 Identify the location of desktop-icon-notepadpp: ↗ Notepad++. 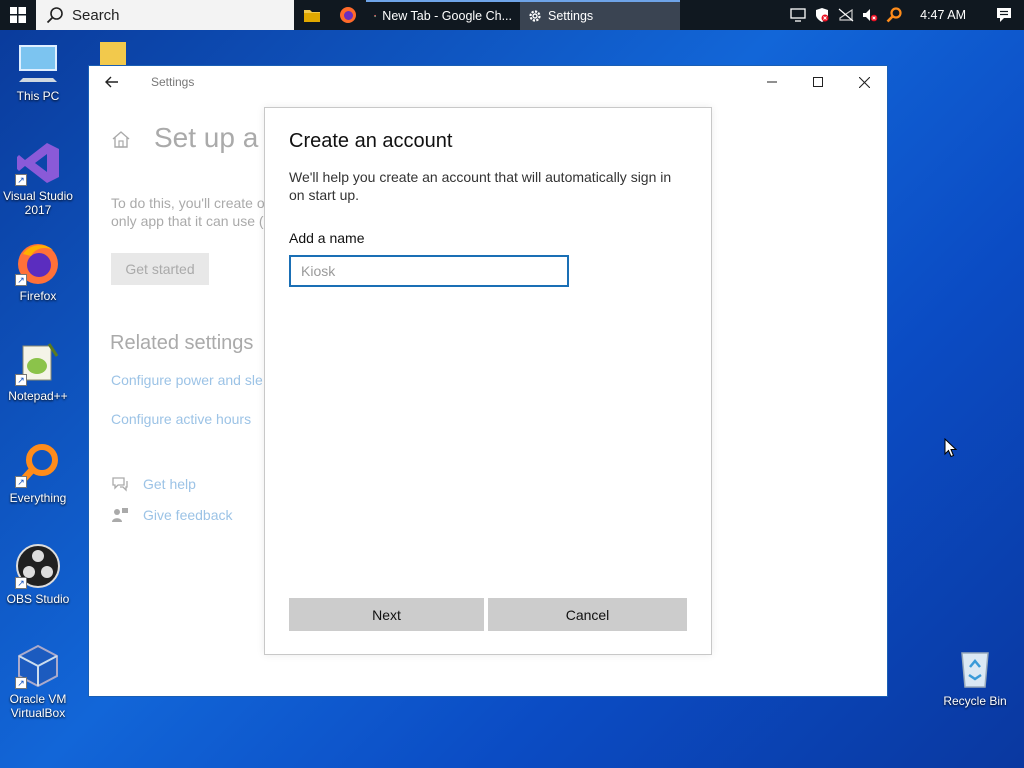
(38, 371).